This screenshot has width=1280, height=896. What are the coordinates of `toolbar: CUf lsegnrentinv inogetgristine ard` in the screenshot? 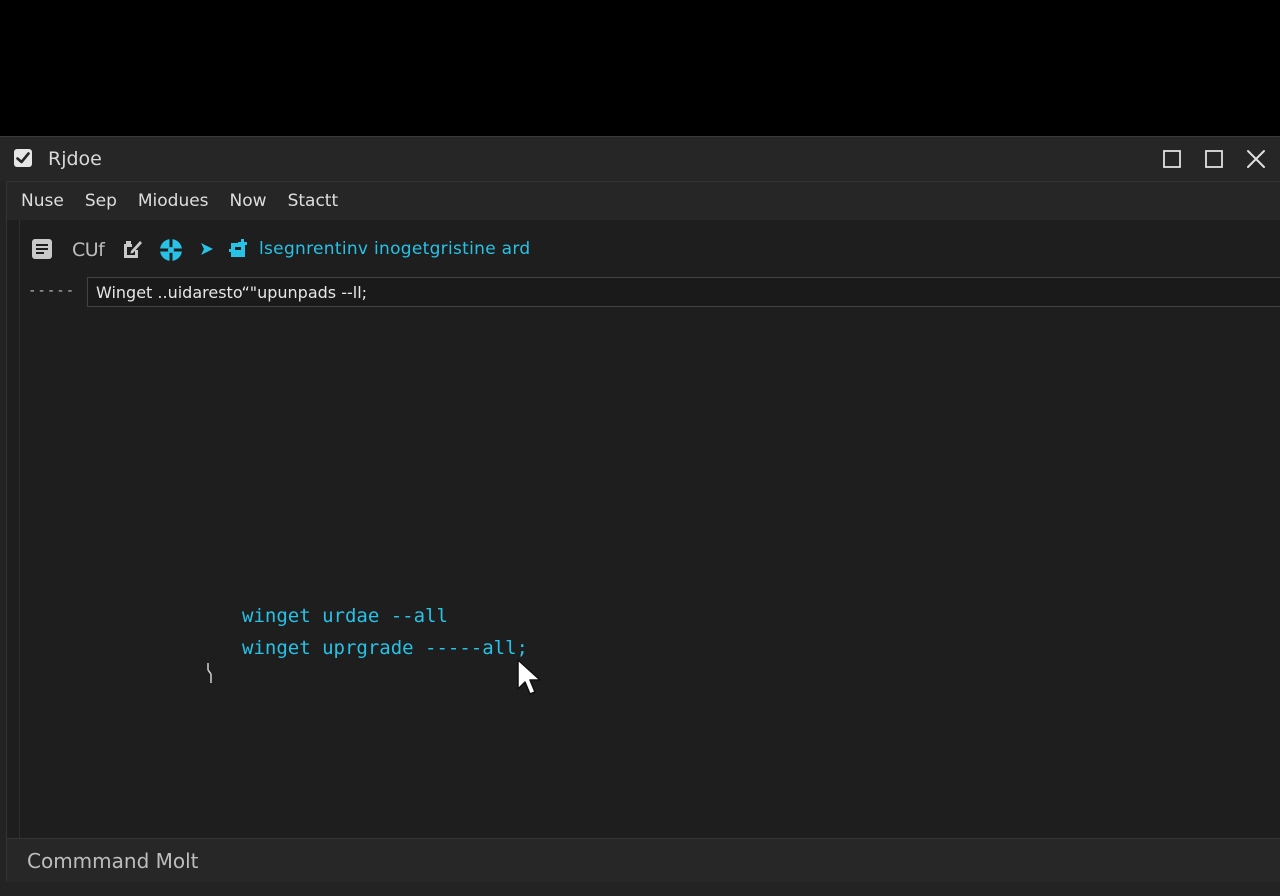 It's located at (650, 248).